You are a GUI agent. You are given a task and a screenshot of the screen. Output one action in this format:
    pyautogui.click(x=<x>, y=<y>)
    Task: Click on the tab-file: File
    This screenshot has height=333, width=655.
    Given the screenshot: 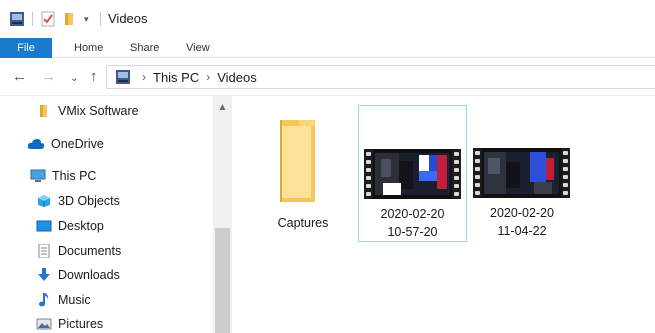 What is the action you would take?
    pyautogui.click(x=26, y=48)
    